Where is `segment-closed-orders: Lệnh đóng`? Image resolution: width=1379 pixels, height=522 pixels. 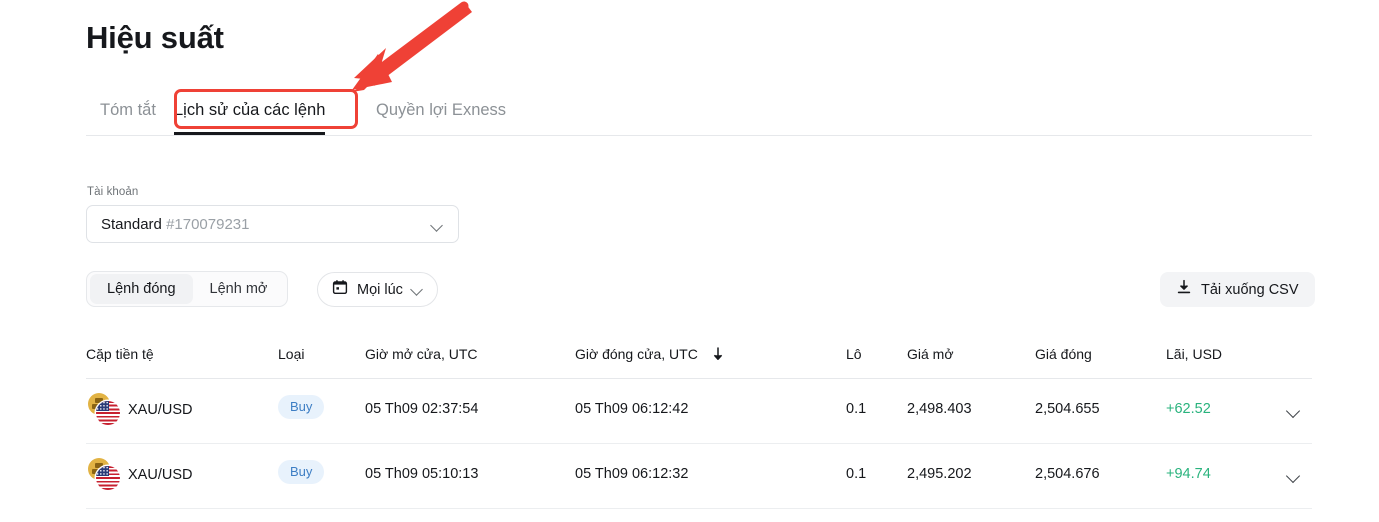
segment-closed-orders: Lệnh đóng is located at coordinates (141, 289).